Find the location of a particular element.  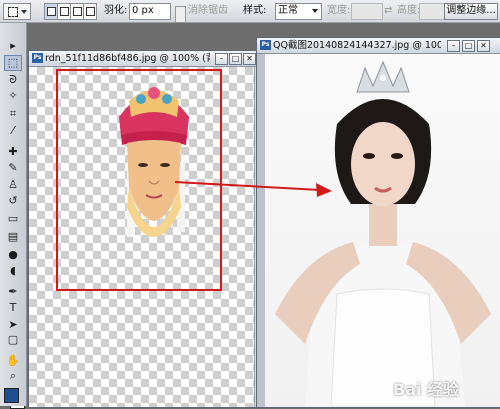

swap-icon: ⇄ is located at coordinates (388, 10).